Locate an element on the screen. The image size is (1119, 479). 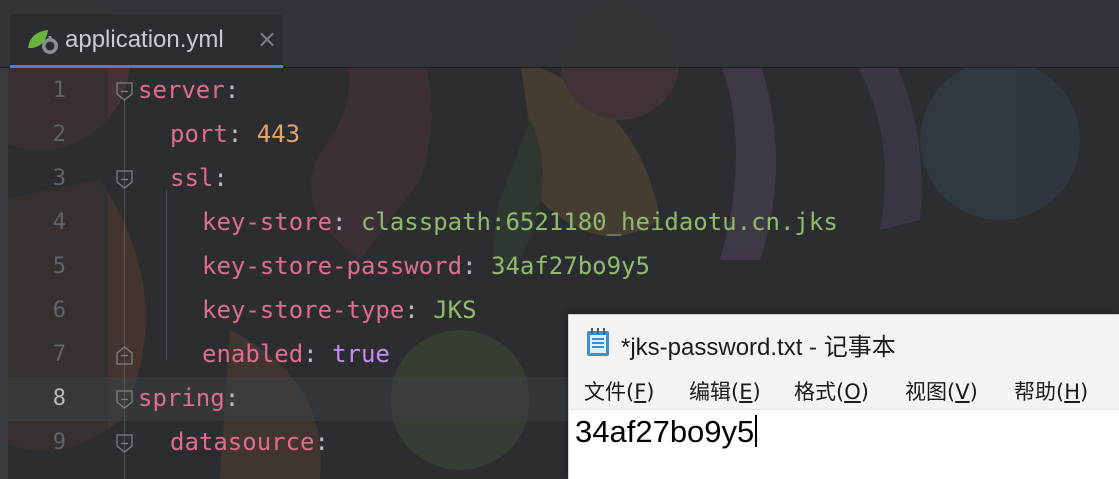
spring-leaf-icon is located at coordinates (43, 42).